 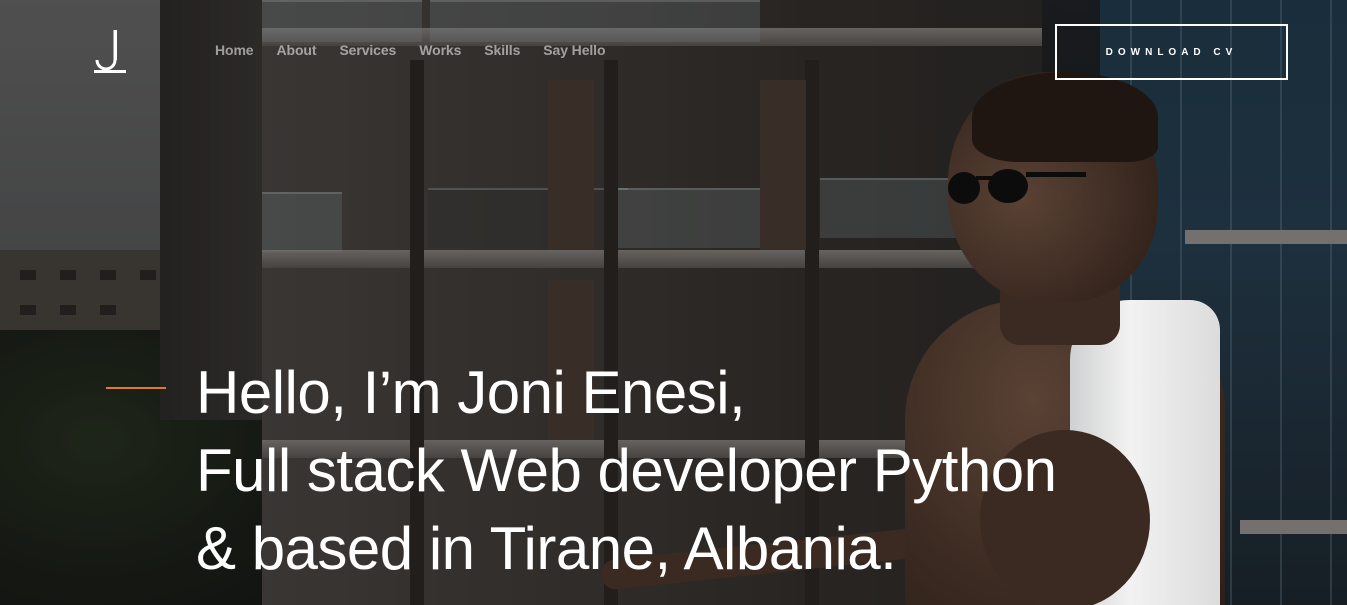 What do you see at coordinates (440, 50) in the screenshot?
I see `nav-works: Works` at bounding box center [440, 50].